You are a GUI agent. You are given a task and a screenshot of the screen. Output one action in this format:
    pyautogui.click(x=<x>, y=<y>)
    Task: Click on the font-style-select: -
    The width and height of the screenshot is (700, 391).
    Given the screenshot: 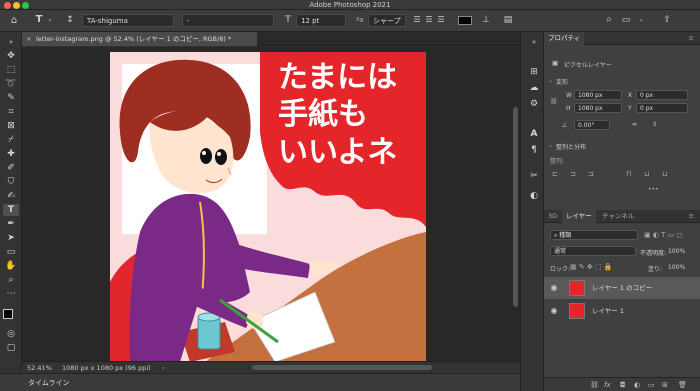 What is the action you would take?
    pyautogui.click(x=228, y=20)
    